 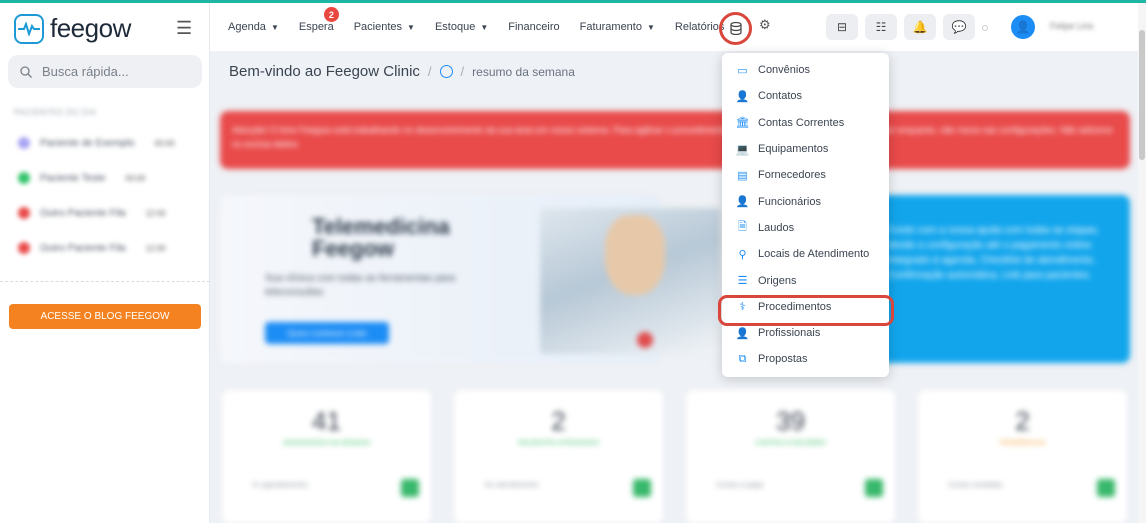 What do you see at coordinates (959, 27) in the screenshot?
I see `chat-button: 💬` at bounding box center [959, 27].